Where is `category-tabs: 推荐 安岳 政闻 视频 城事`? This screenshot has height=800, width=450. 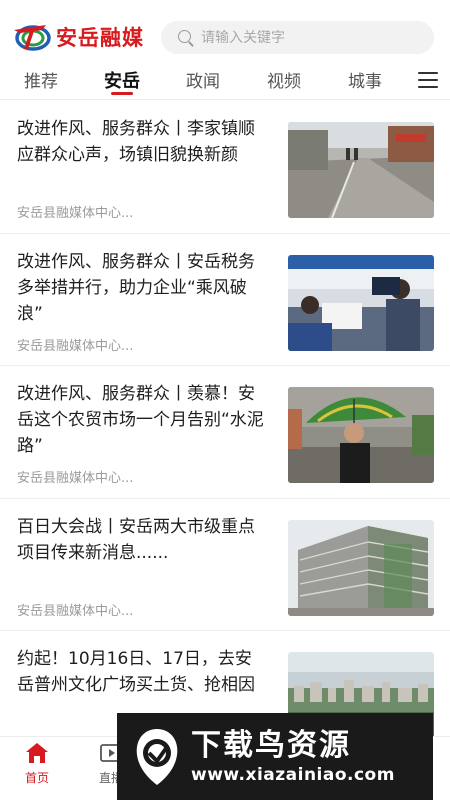 category-tabs: 推荐 安岳 政闻 视频 城事 is located at coordinates (225, 80).